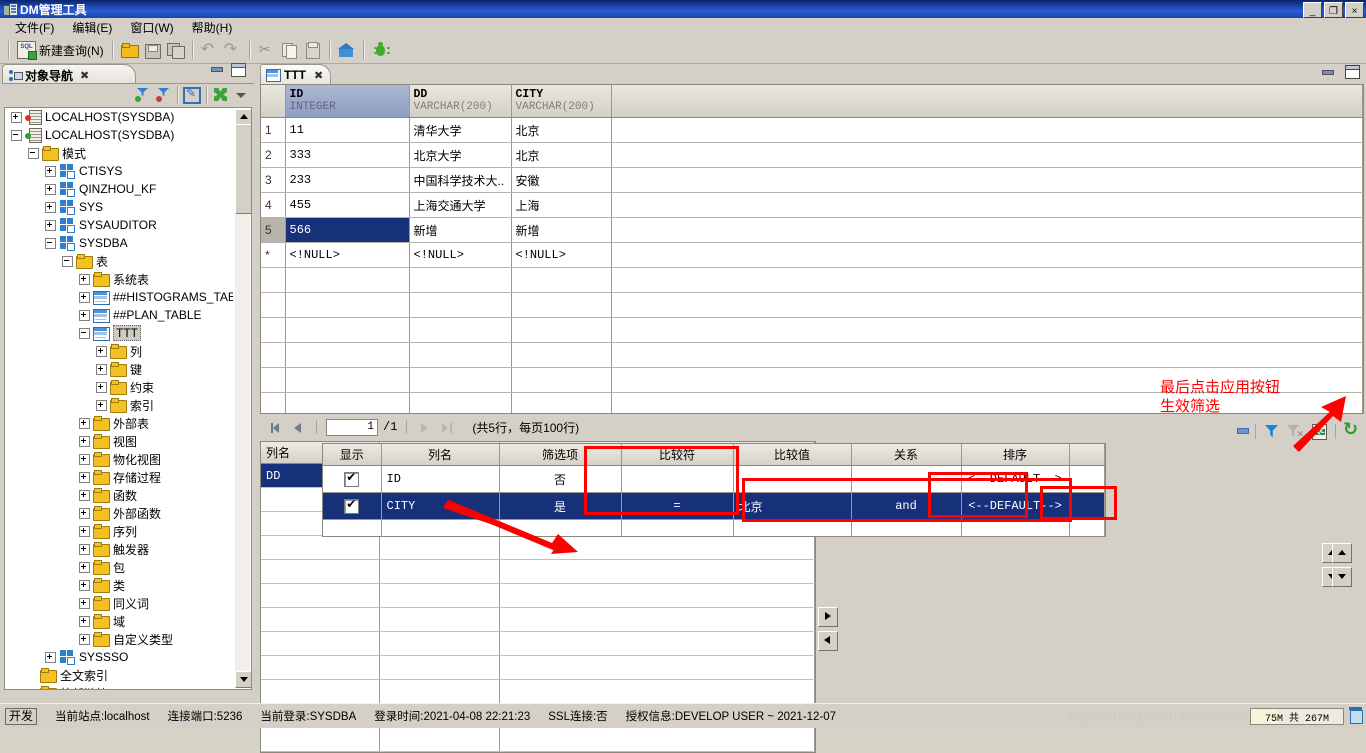  I want to click on tree-item-: 自定义类型, so click(119, 639).